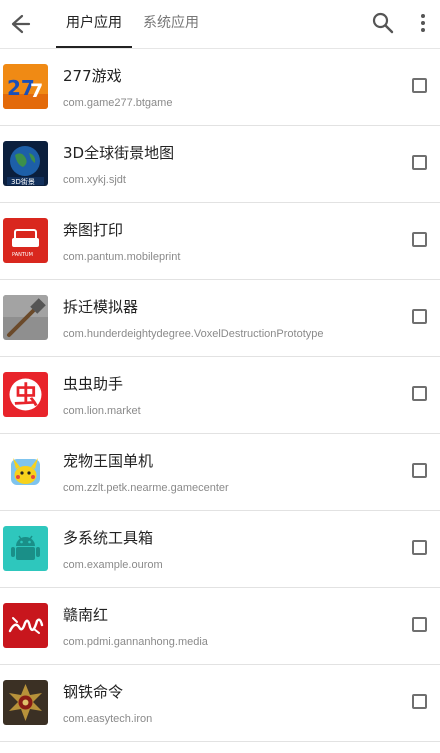  I want to click on calligraphy-icon, so click(25, 625).